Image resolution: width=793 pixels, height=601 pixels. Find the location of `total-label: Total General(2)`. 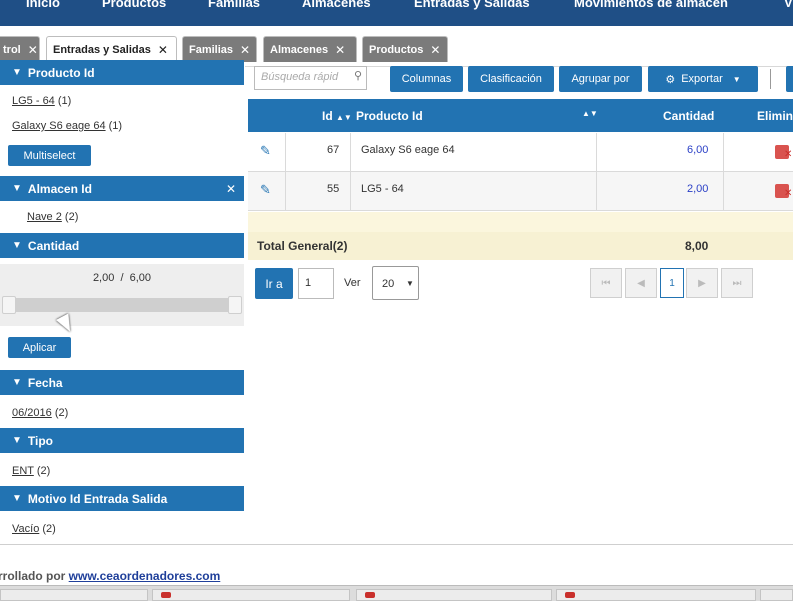

total-label: Total General(2) is located at coordinates (302, 246).